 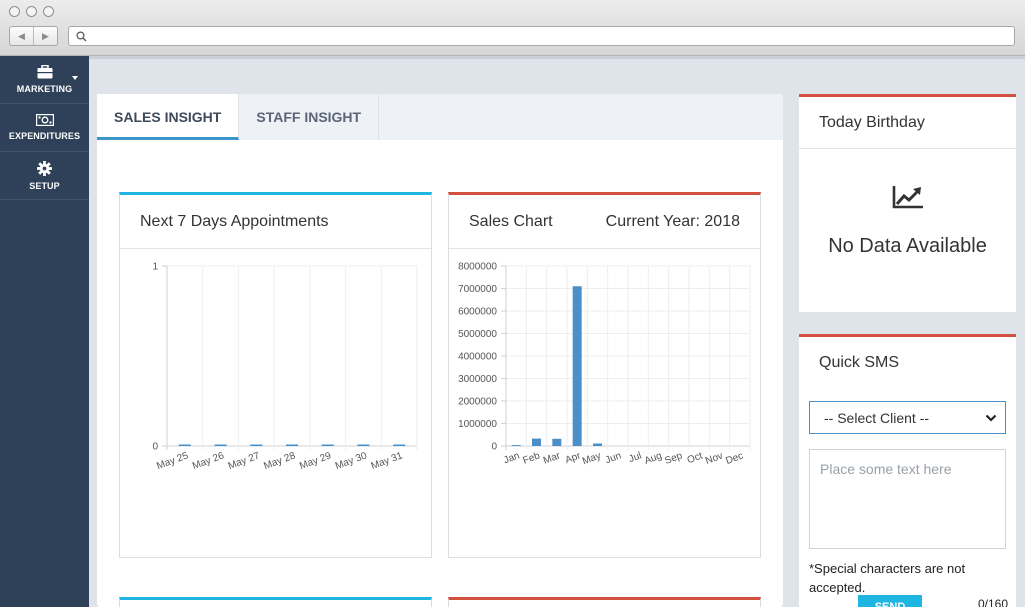 What do you see at coordinates (532, 458) in the screenshot?
I see `x-tick-label: Feb` at bounding box center [532, 458].